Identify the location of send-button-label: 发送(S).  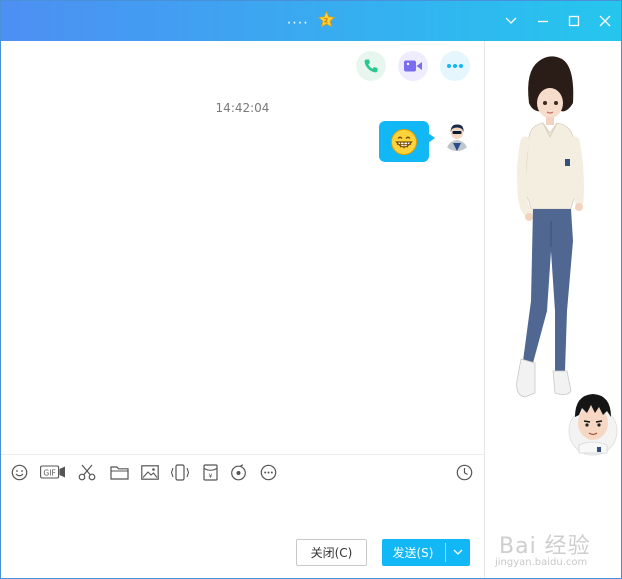
(413, 553).